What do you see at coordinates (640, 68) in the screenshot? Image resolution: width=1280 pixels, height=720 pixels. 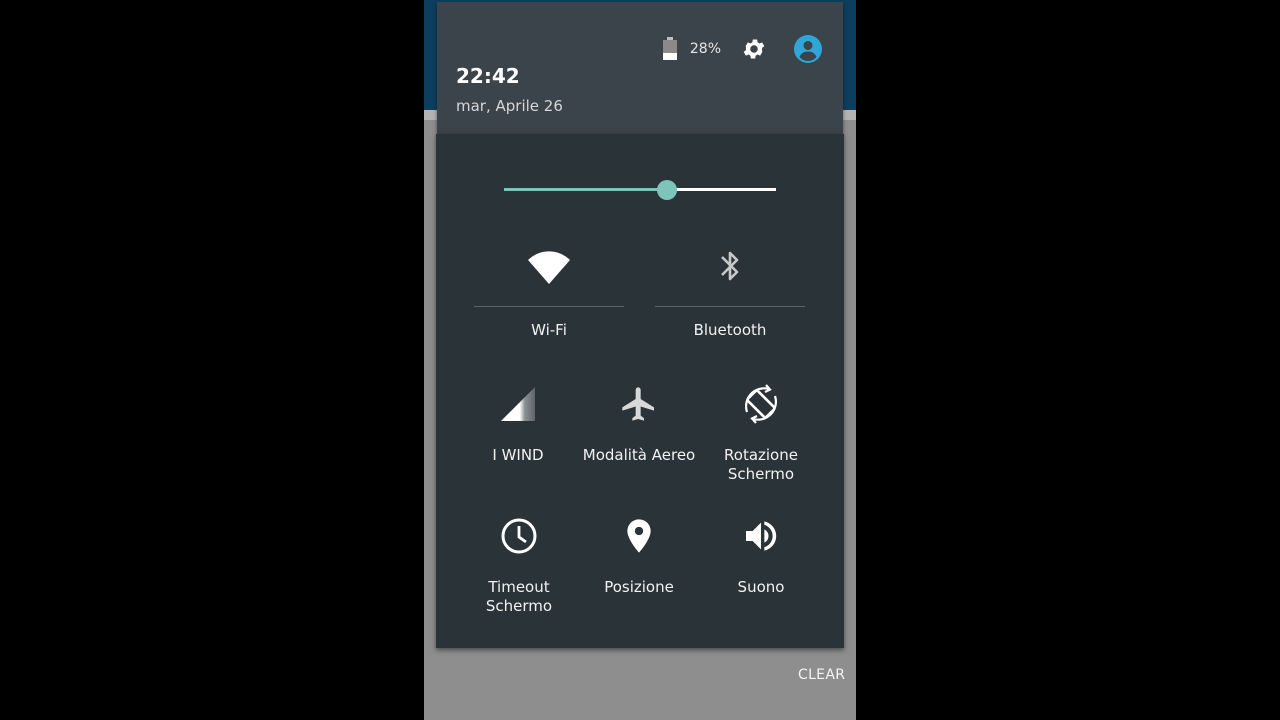 I see `notification-header: 28% 22:42 mar, Aprile 26` at bounding box center [640, 68].